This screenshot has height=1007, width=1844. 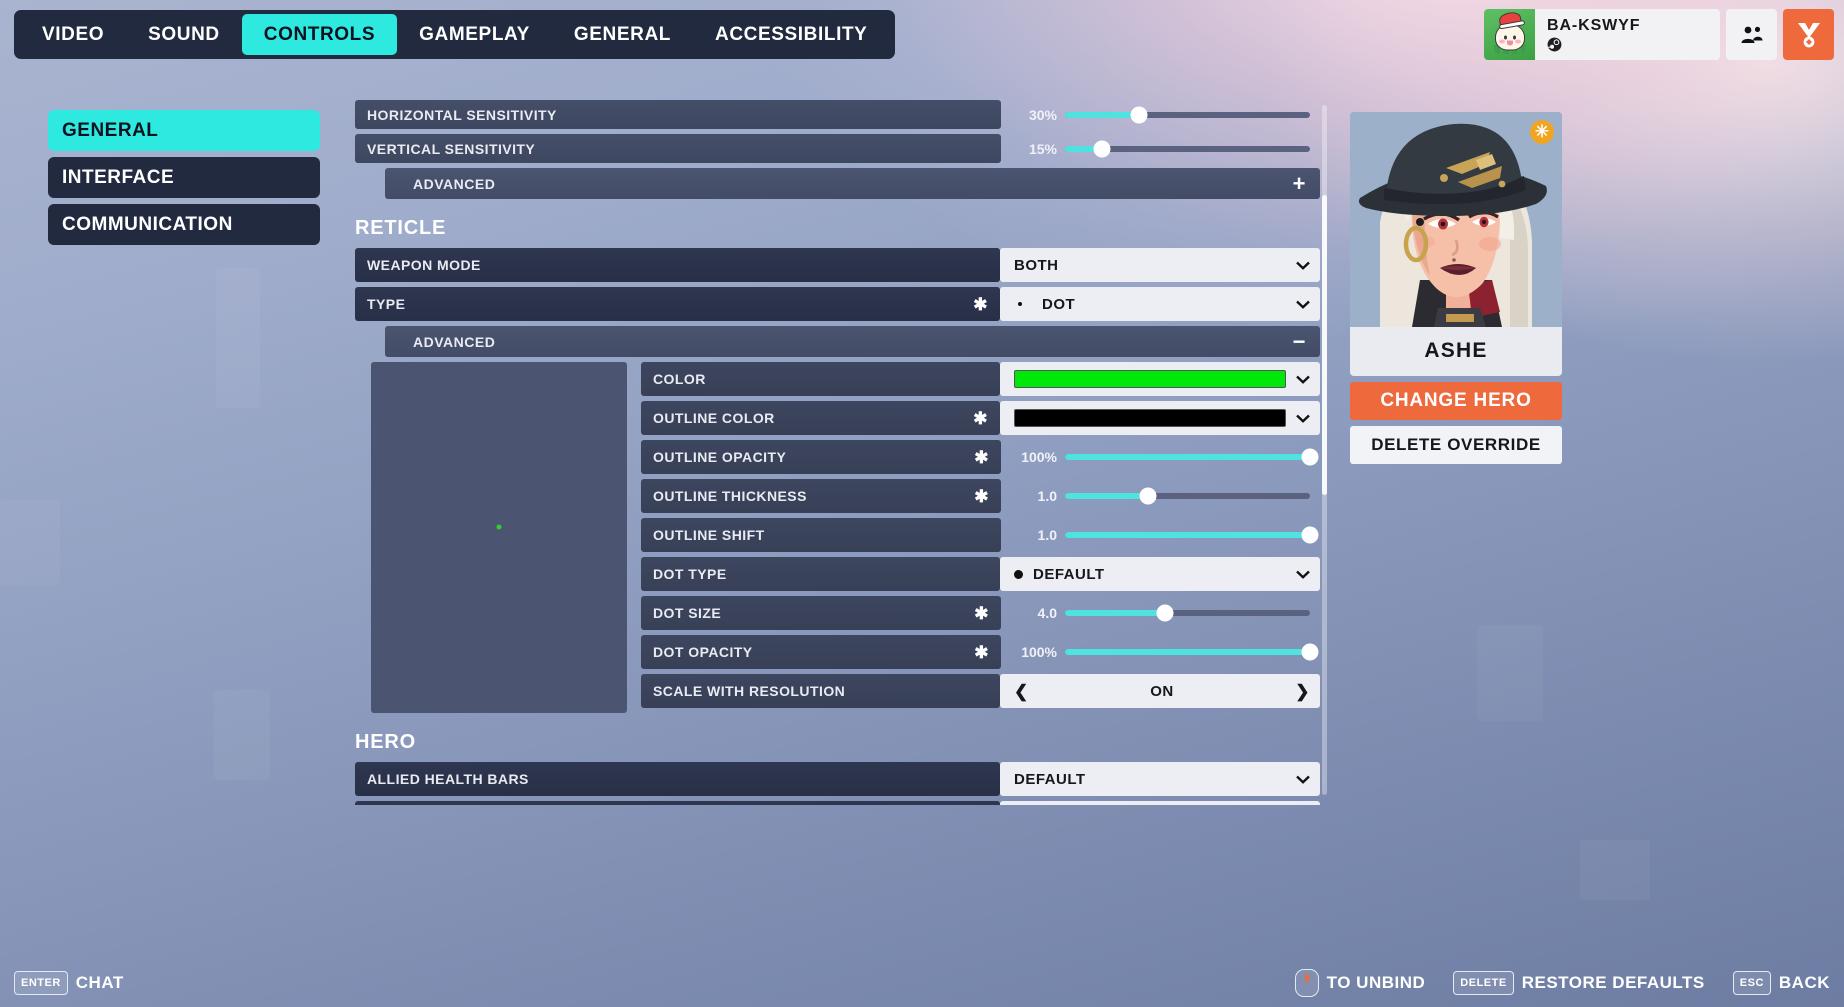 I want to click on setting-row-weapon-mode: WEAPON MODE BOTH, so click(x=837, y=265).